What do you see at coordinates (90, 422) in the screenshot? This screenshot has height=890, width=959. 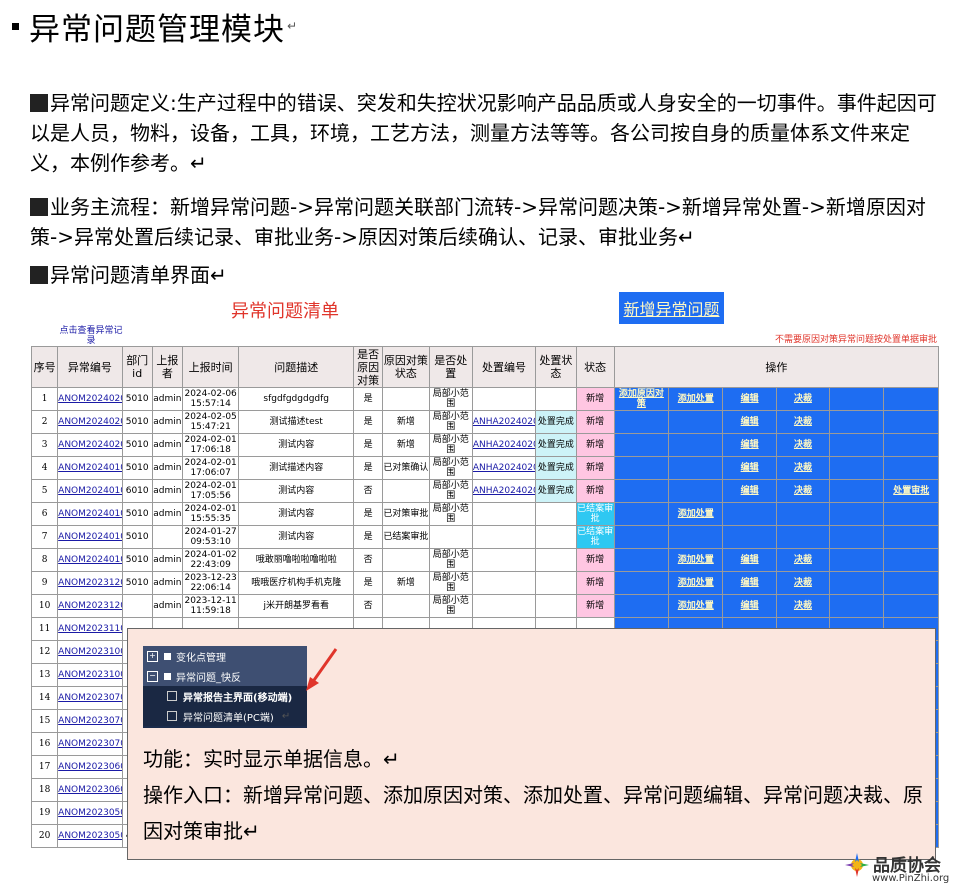 I see `issue-code-link: ANOM2024020002` at bounding box center [90, 422].